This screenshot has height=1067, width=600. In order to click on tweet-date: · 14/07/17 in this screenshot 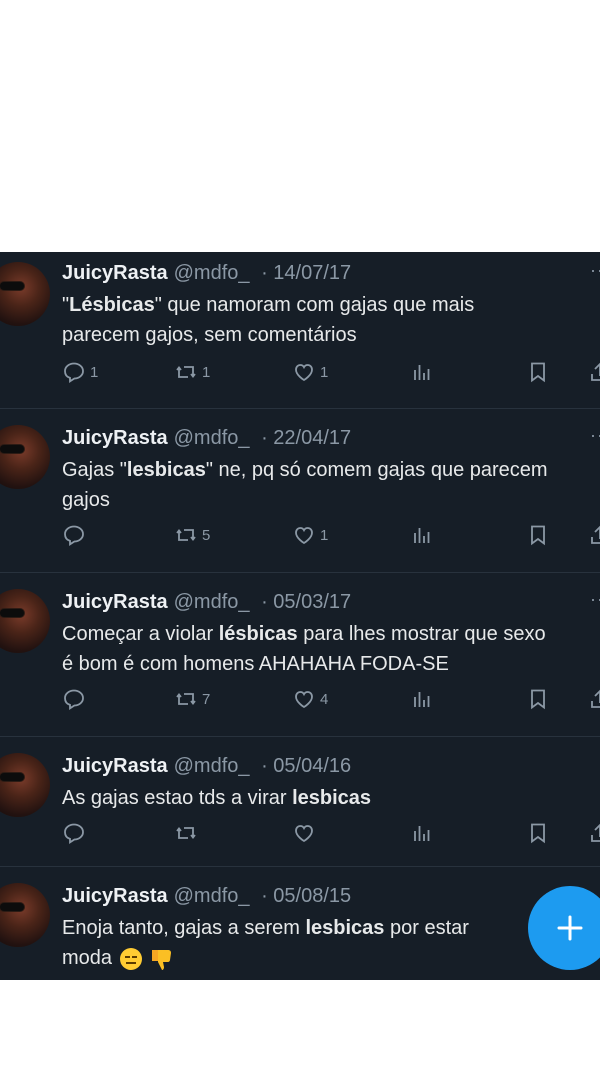, I will do `click(306, 273)`.